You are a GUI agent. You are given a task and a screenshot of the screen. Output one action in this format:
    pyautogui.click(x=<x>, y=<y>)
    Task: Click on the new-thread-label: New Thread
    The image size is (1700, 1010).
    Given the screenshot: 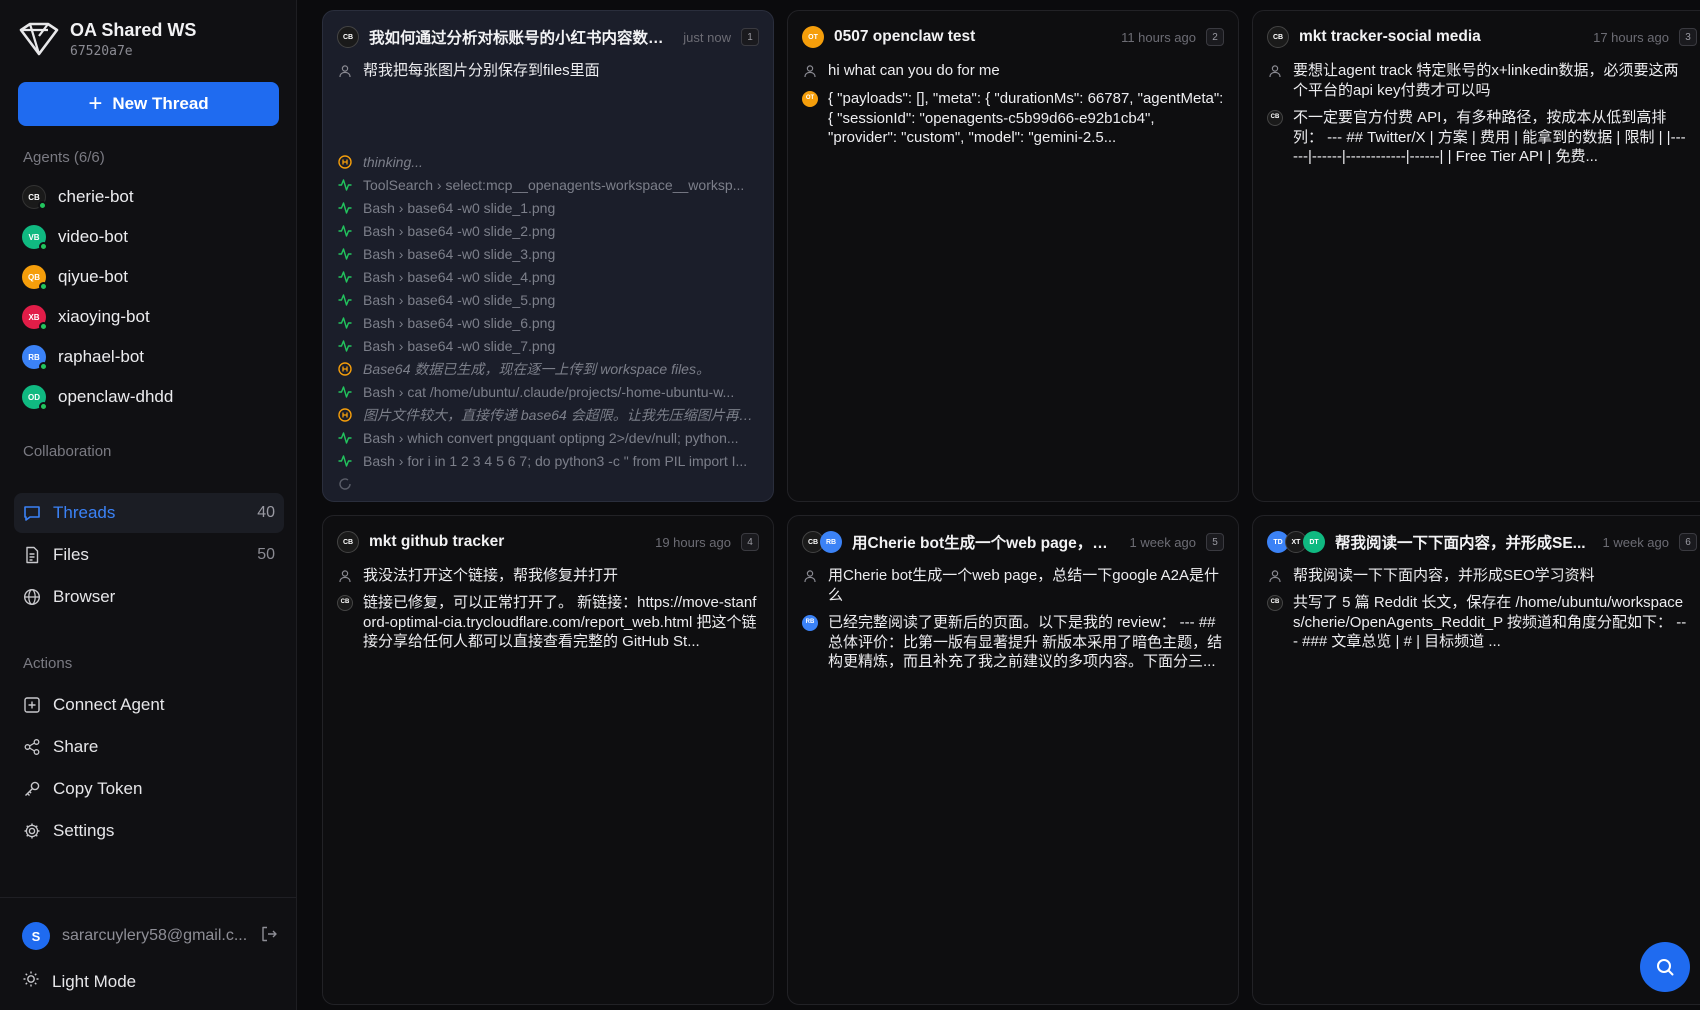 What is the action you would take?
    pyautogui.click(x=160, y=103)
    